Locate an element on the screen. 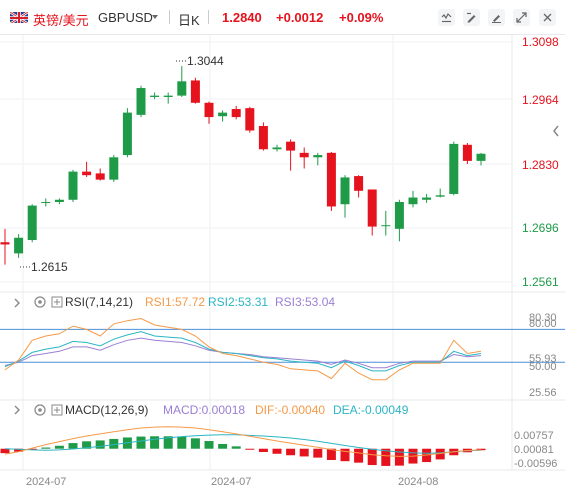 The image size is (565, 494). price-axis-label: 1.2964 is located at coordinates (540, 100).